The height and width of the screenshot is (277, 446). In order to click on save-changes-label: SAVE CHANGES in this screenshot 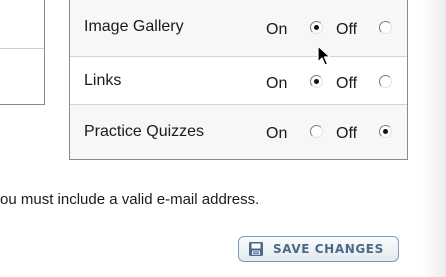, I will do `click(328, 249)`.